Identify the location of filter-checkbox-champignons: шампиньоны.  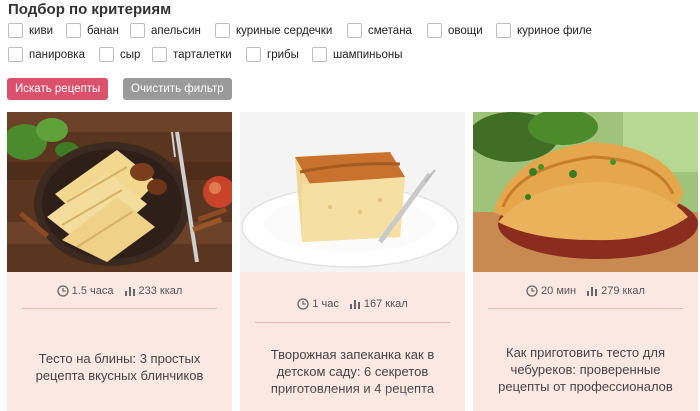
(357, 54).